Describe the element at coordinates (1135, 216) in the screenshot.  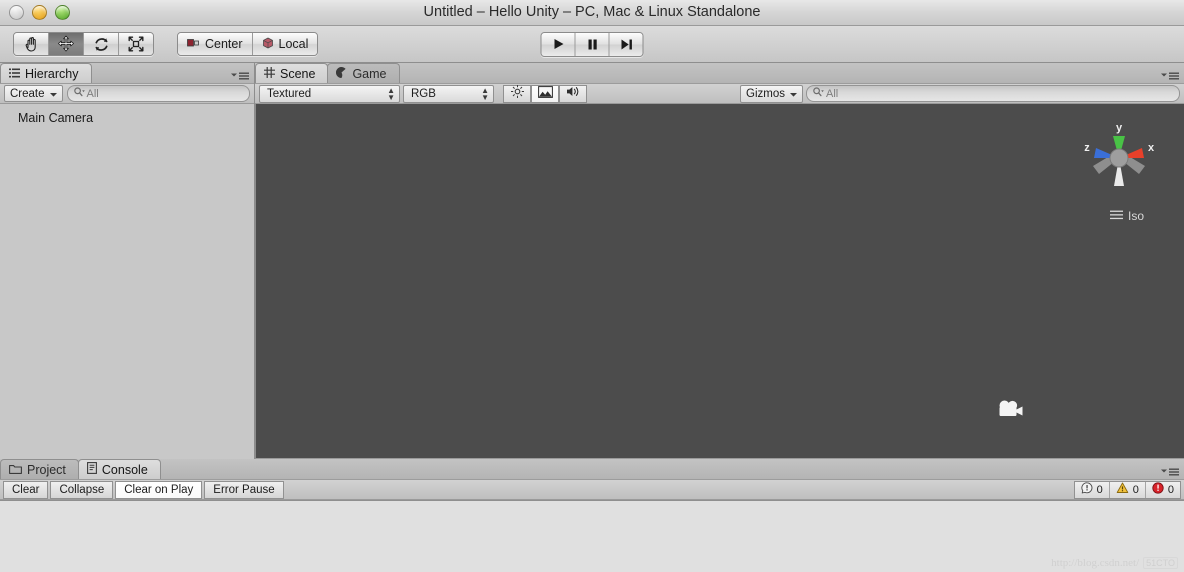
I see `iso-label: Iso` at that location.